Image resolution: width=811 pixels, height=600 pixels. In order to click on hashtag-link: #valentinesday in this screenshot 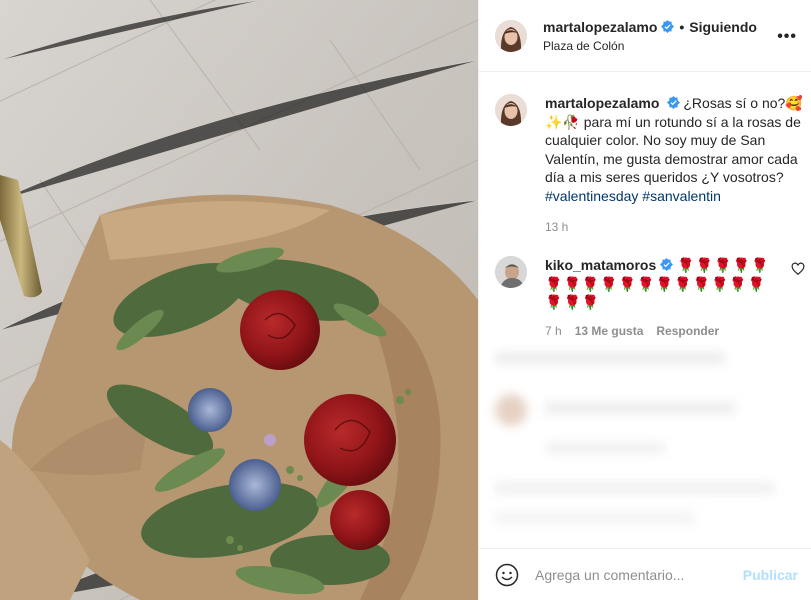, I will do `click(591, 196)`.